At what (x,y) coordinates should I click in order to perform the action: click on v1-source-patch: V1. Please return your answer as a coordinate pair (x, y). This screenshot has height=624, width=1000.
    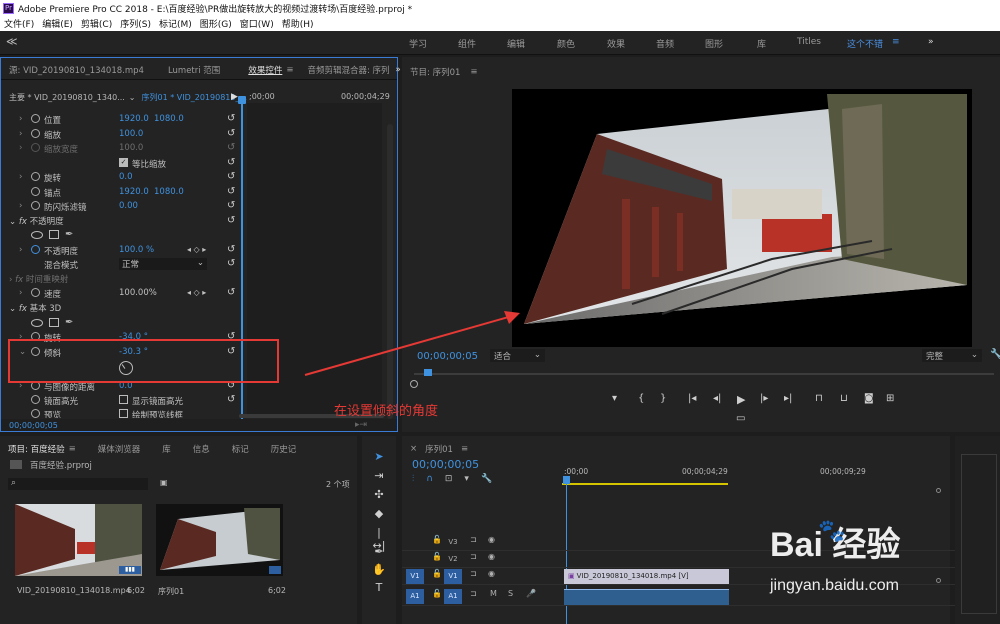
    Looking at the image, I should click on (415, 576).